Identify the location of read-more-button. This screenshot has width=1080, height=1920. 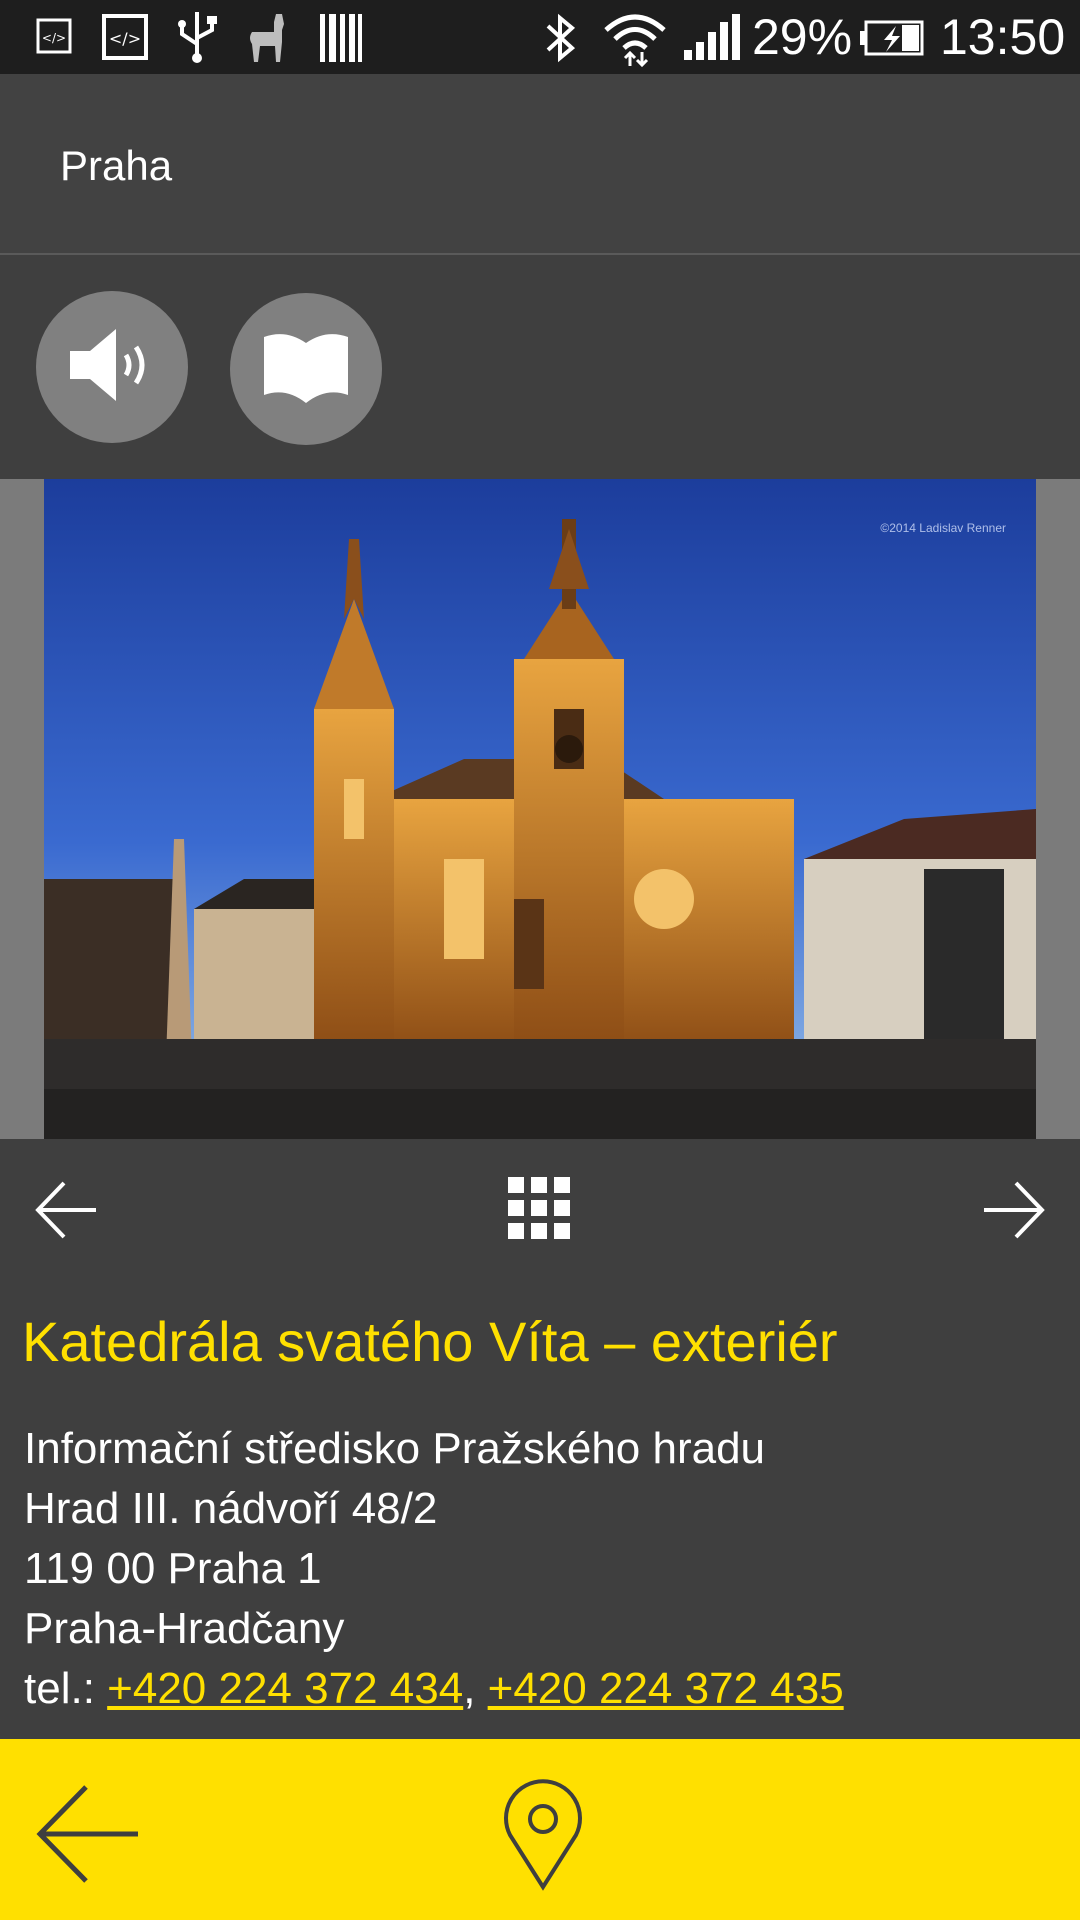
(306, 369).